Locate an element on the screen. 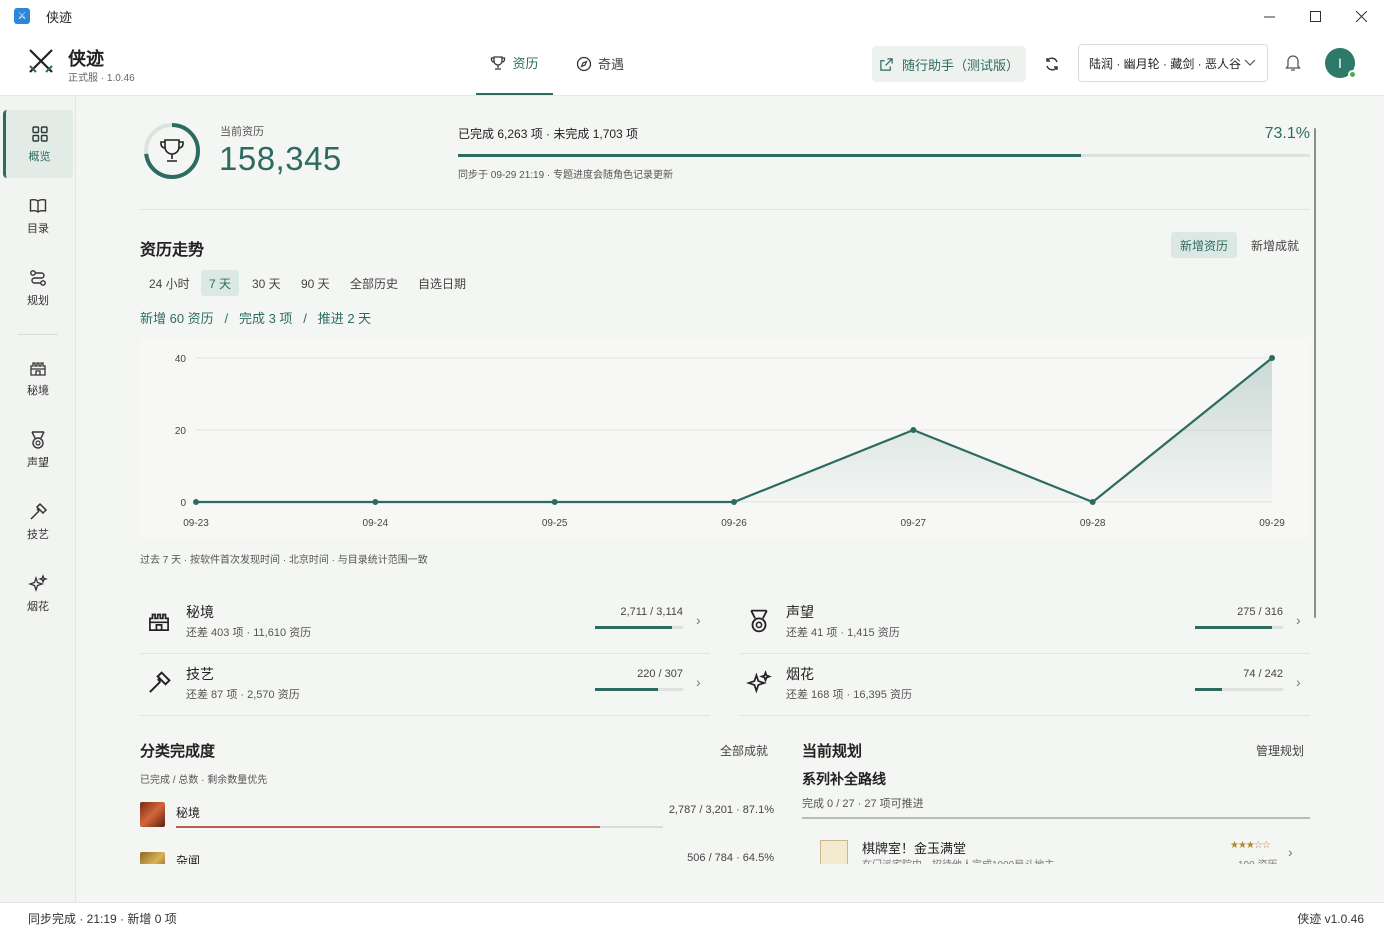  sidebar-divider is located at coordinates (38, 334).